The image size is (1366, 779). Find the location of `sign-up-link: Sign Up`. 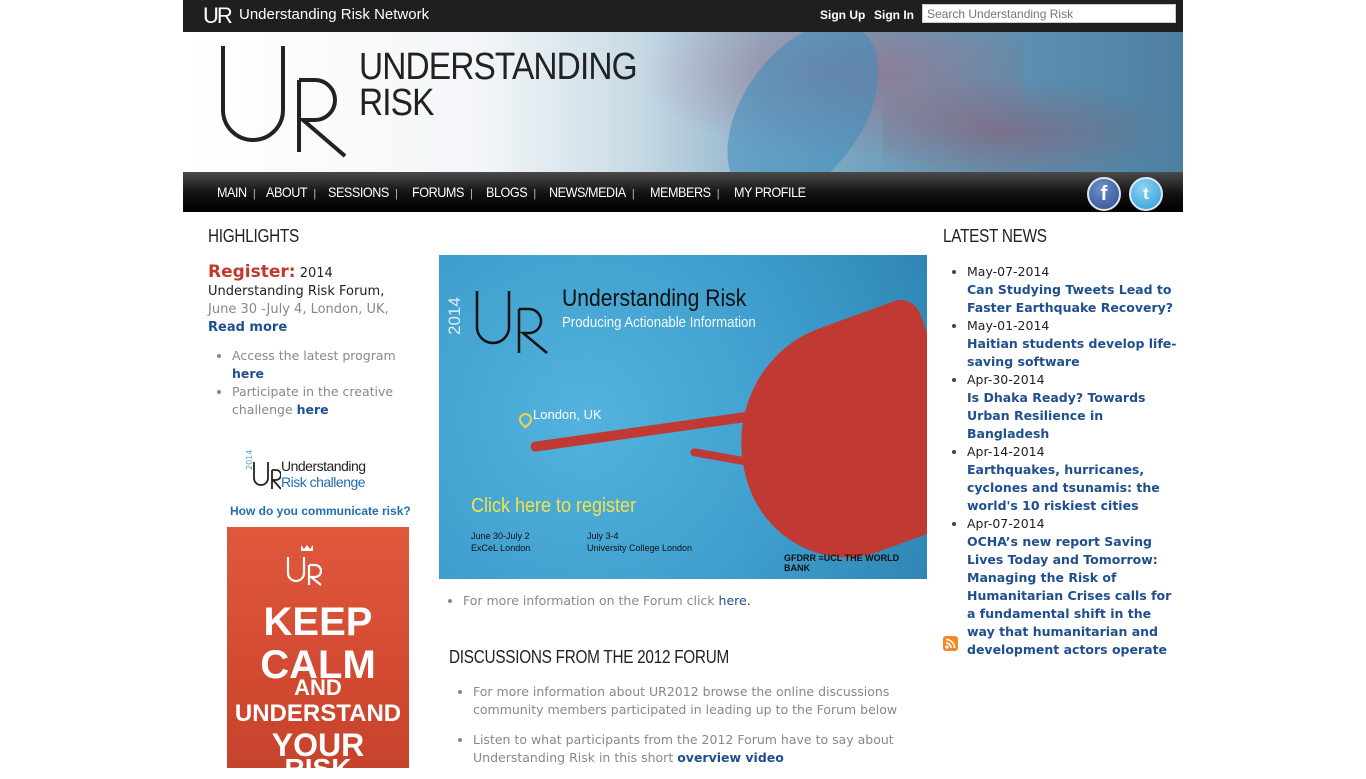

sign-up-link: Sign Up is located at coordinates (842, 15).